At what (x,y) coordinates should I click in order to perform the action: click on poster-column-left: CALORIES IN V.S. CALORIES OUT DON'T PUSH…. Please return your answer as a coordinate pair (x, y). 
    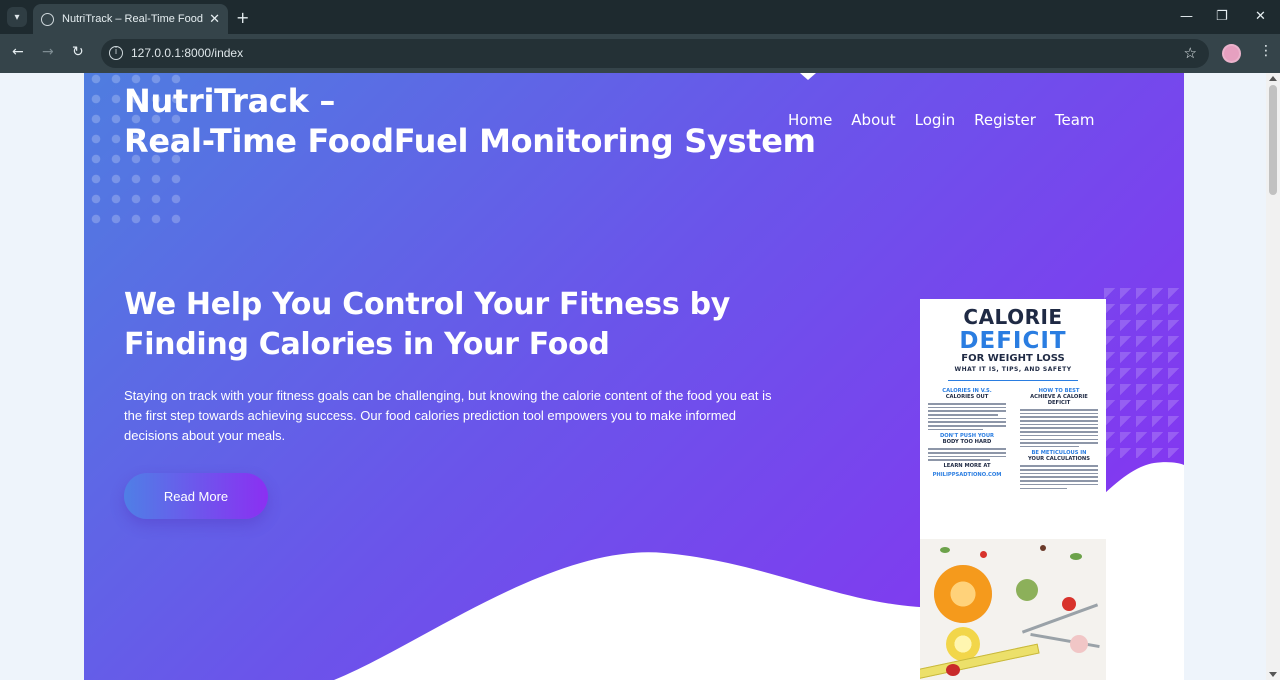
    Looking at the image, I should click on (967, 438).